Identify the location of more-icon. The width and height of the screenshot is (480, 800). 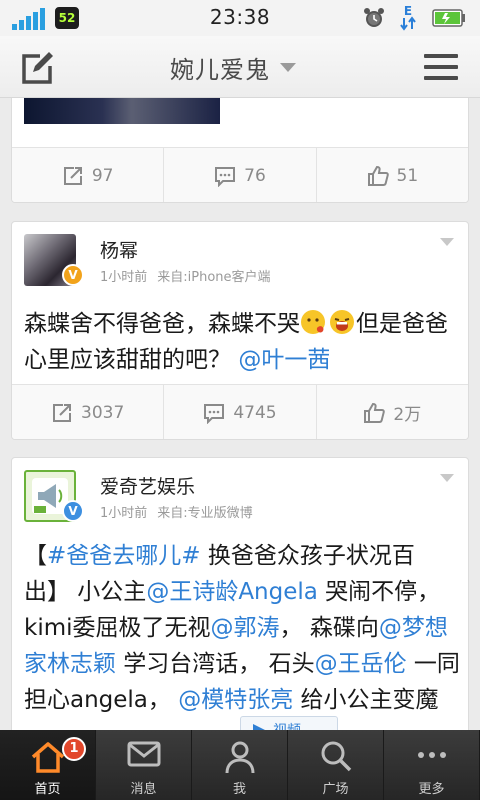
(431, 755).